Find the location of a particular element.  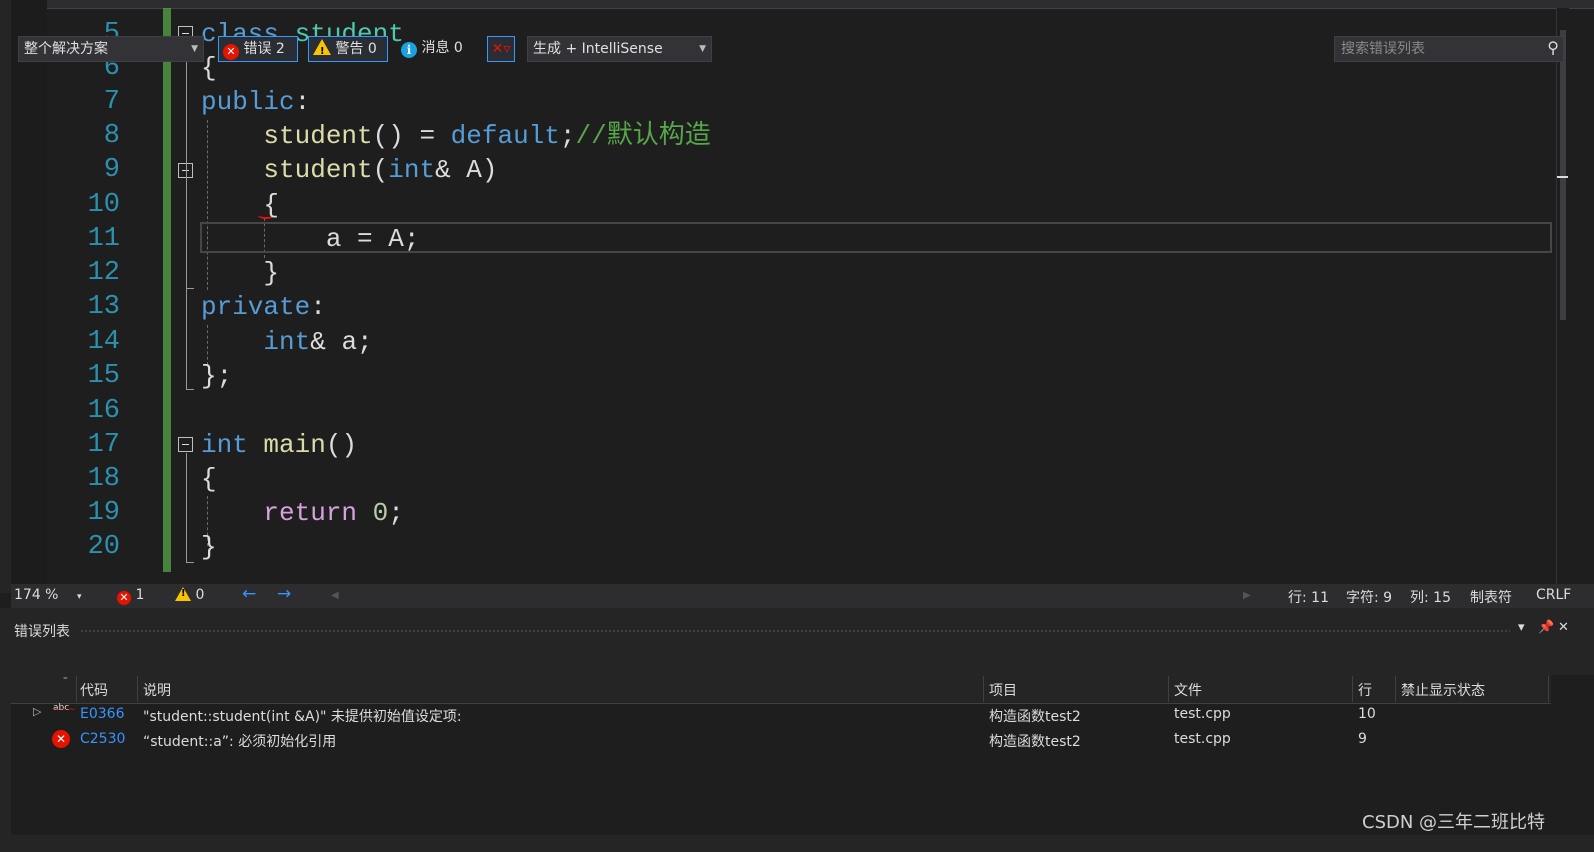

line-ending-indicator: CRLF is located at coordinates (1553, 595).